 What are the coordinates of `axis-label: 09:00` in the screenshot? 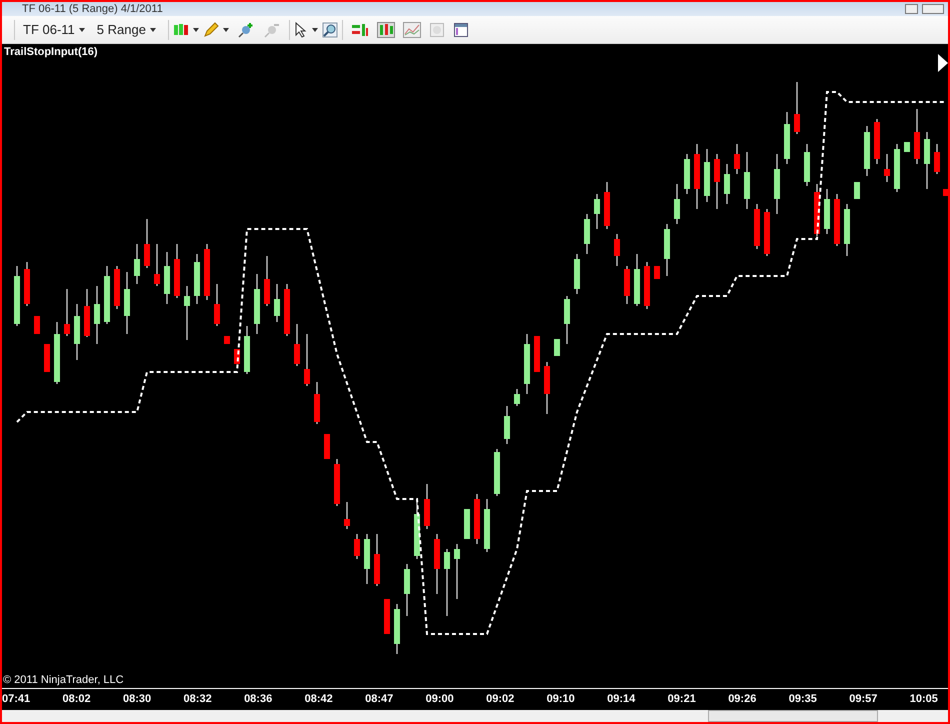 It's located at (440, 699).